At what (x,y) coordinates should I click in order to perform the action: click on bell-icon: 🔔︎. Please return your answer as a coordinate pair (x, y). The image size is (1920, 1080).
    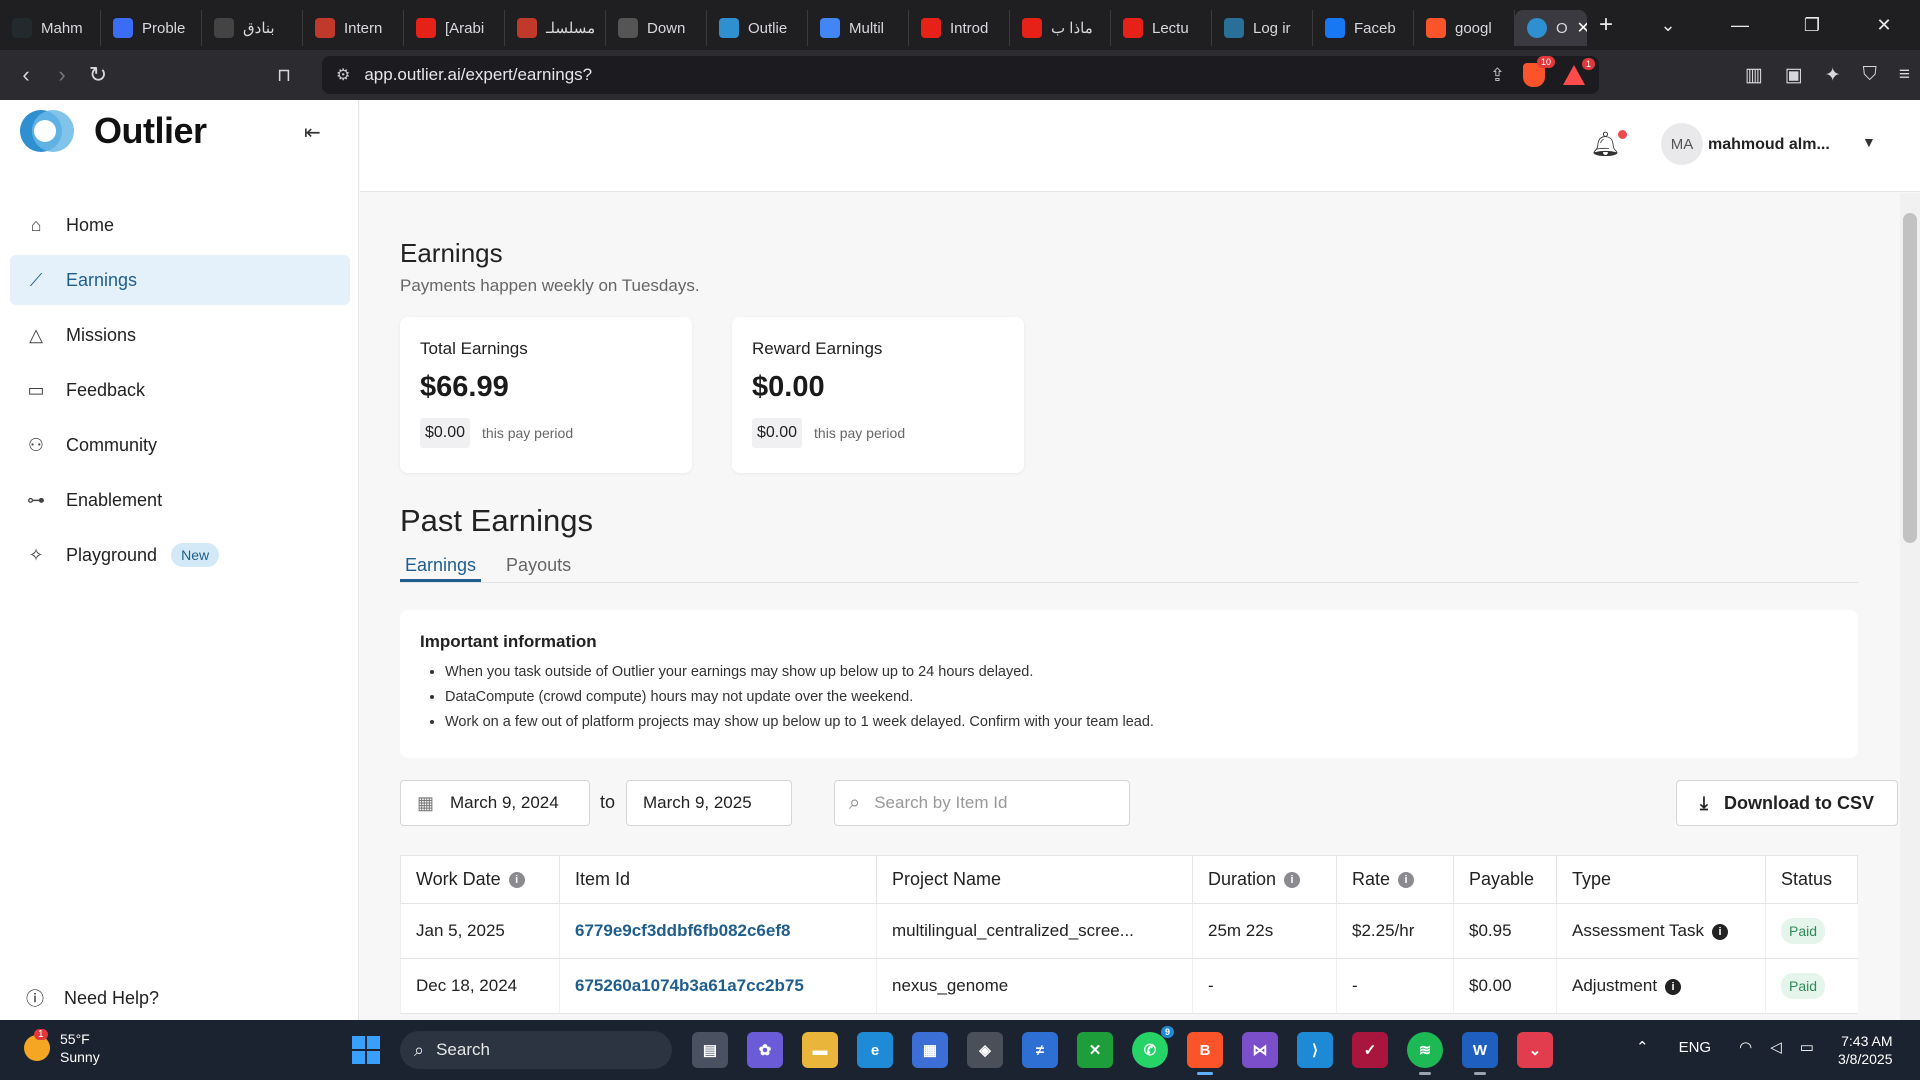
    Looking at the image, I should click on (1605, 144).